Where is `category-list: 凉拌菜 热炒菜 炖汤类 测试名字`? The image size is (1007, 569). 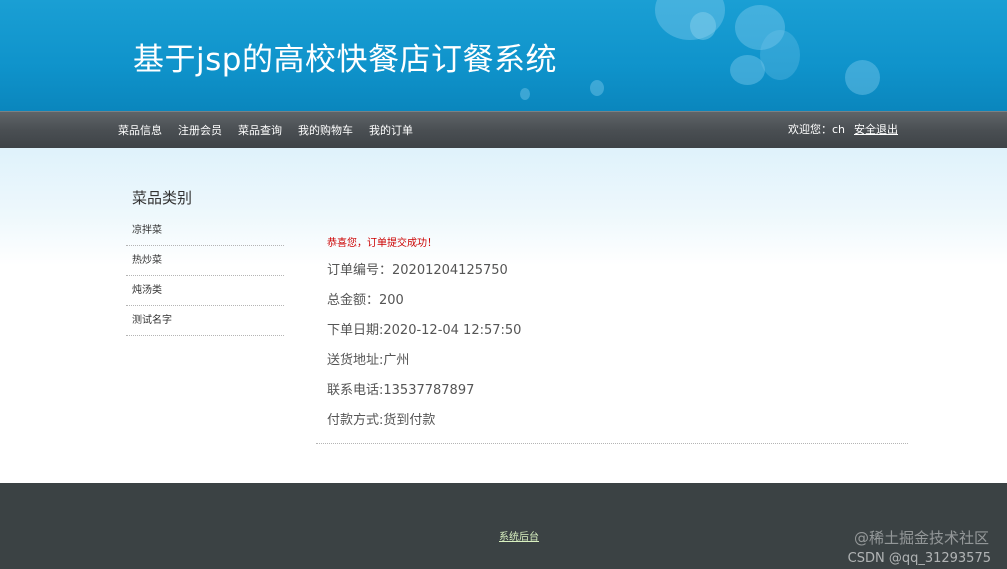
category-list: 凉拌菜 热炒菜 炖汤类 测试名字 is located at coordinates (205, 276).